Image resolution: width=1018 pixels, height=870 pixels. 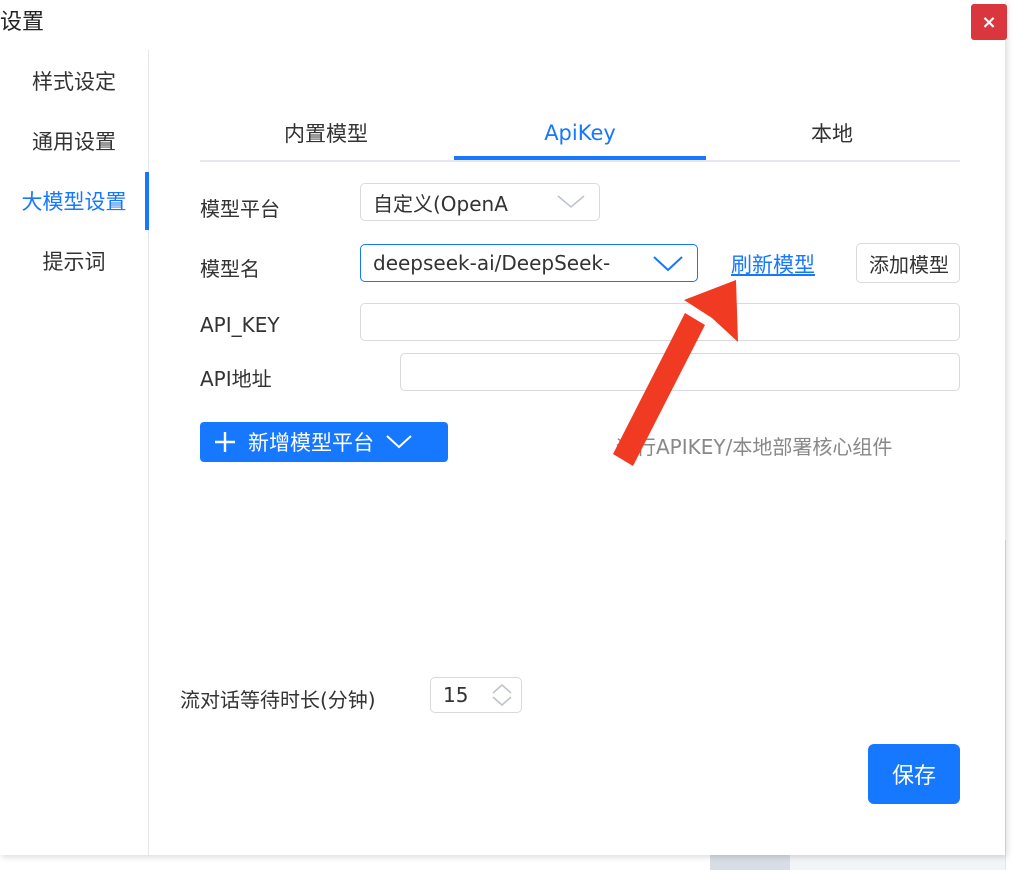 What do you see at coordinates (1011, 705) in the screenshot?
I see `background-window` at bounding box center [1011, 705].